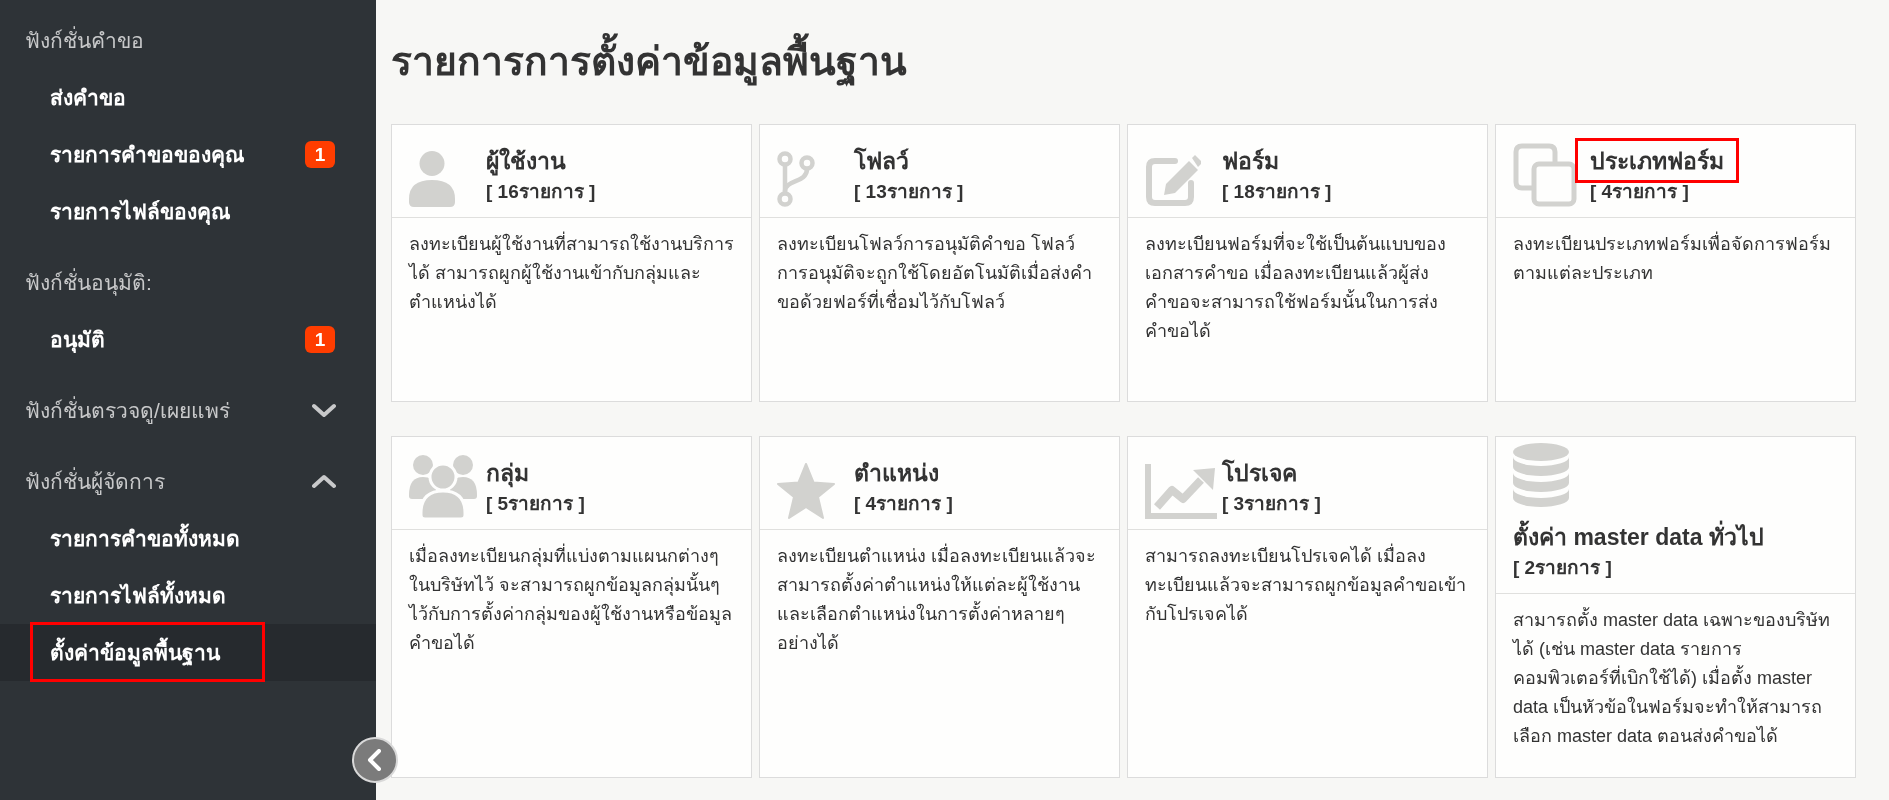 Image resolution: width=1889 pixels, height=800 pixels. I want to click on settings-card: ประเภทฟอร์ม [ 4รายการ ] ลงทะเบียนประเภทฟอร์มเพื่อจัดการฟอร์มตามแต่ละประเภท, so click(1675, 263).